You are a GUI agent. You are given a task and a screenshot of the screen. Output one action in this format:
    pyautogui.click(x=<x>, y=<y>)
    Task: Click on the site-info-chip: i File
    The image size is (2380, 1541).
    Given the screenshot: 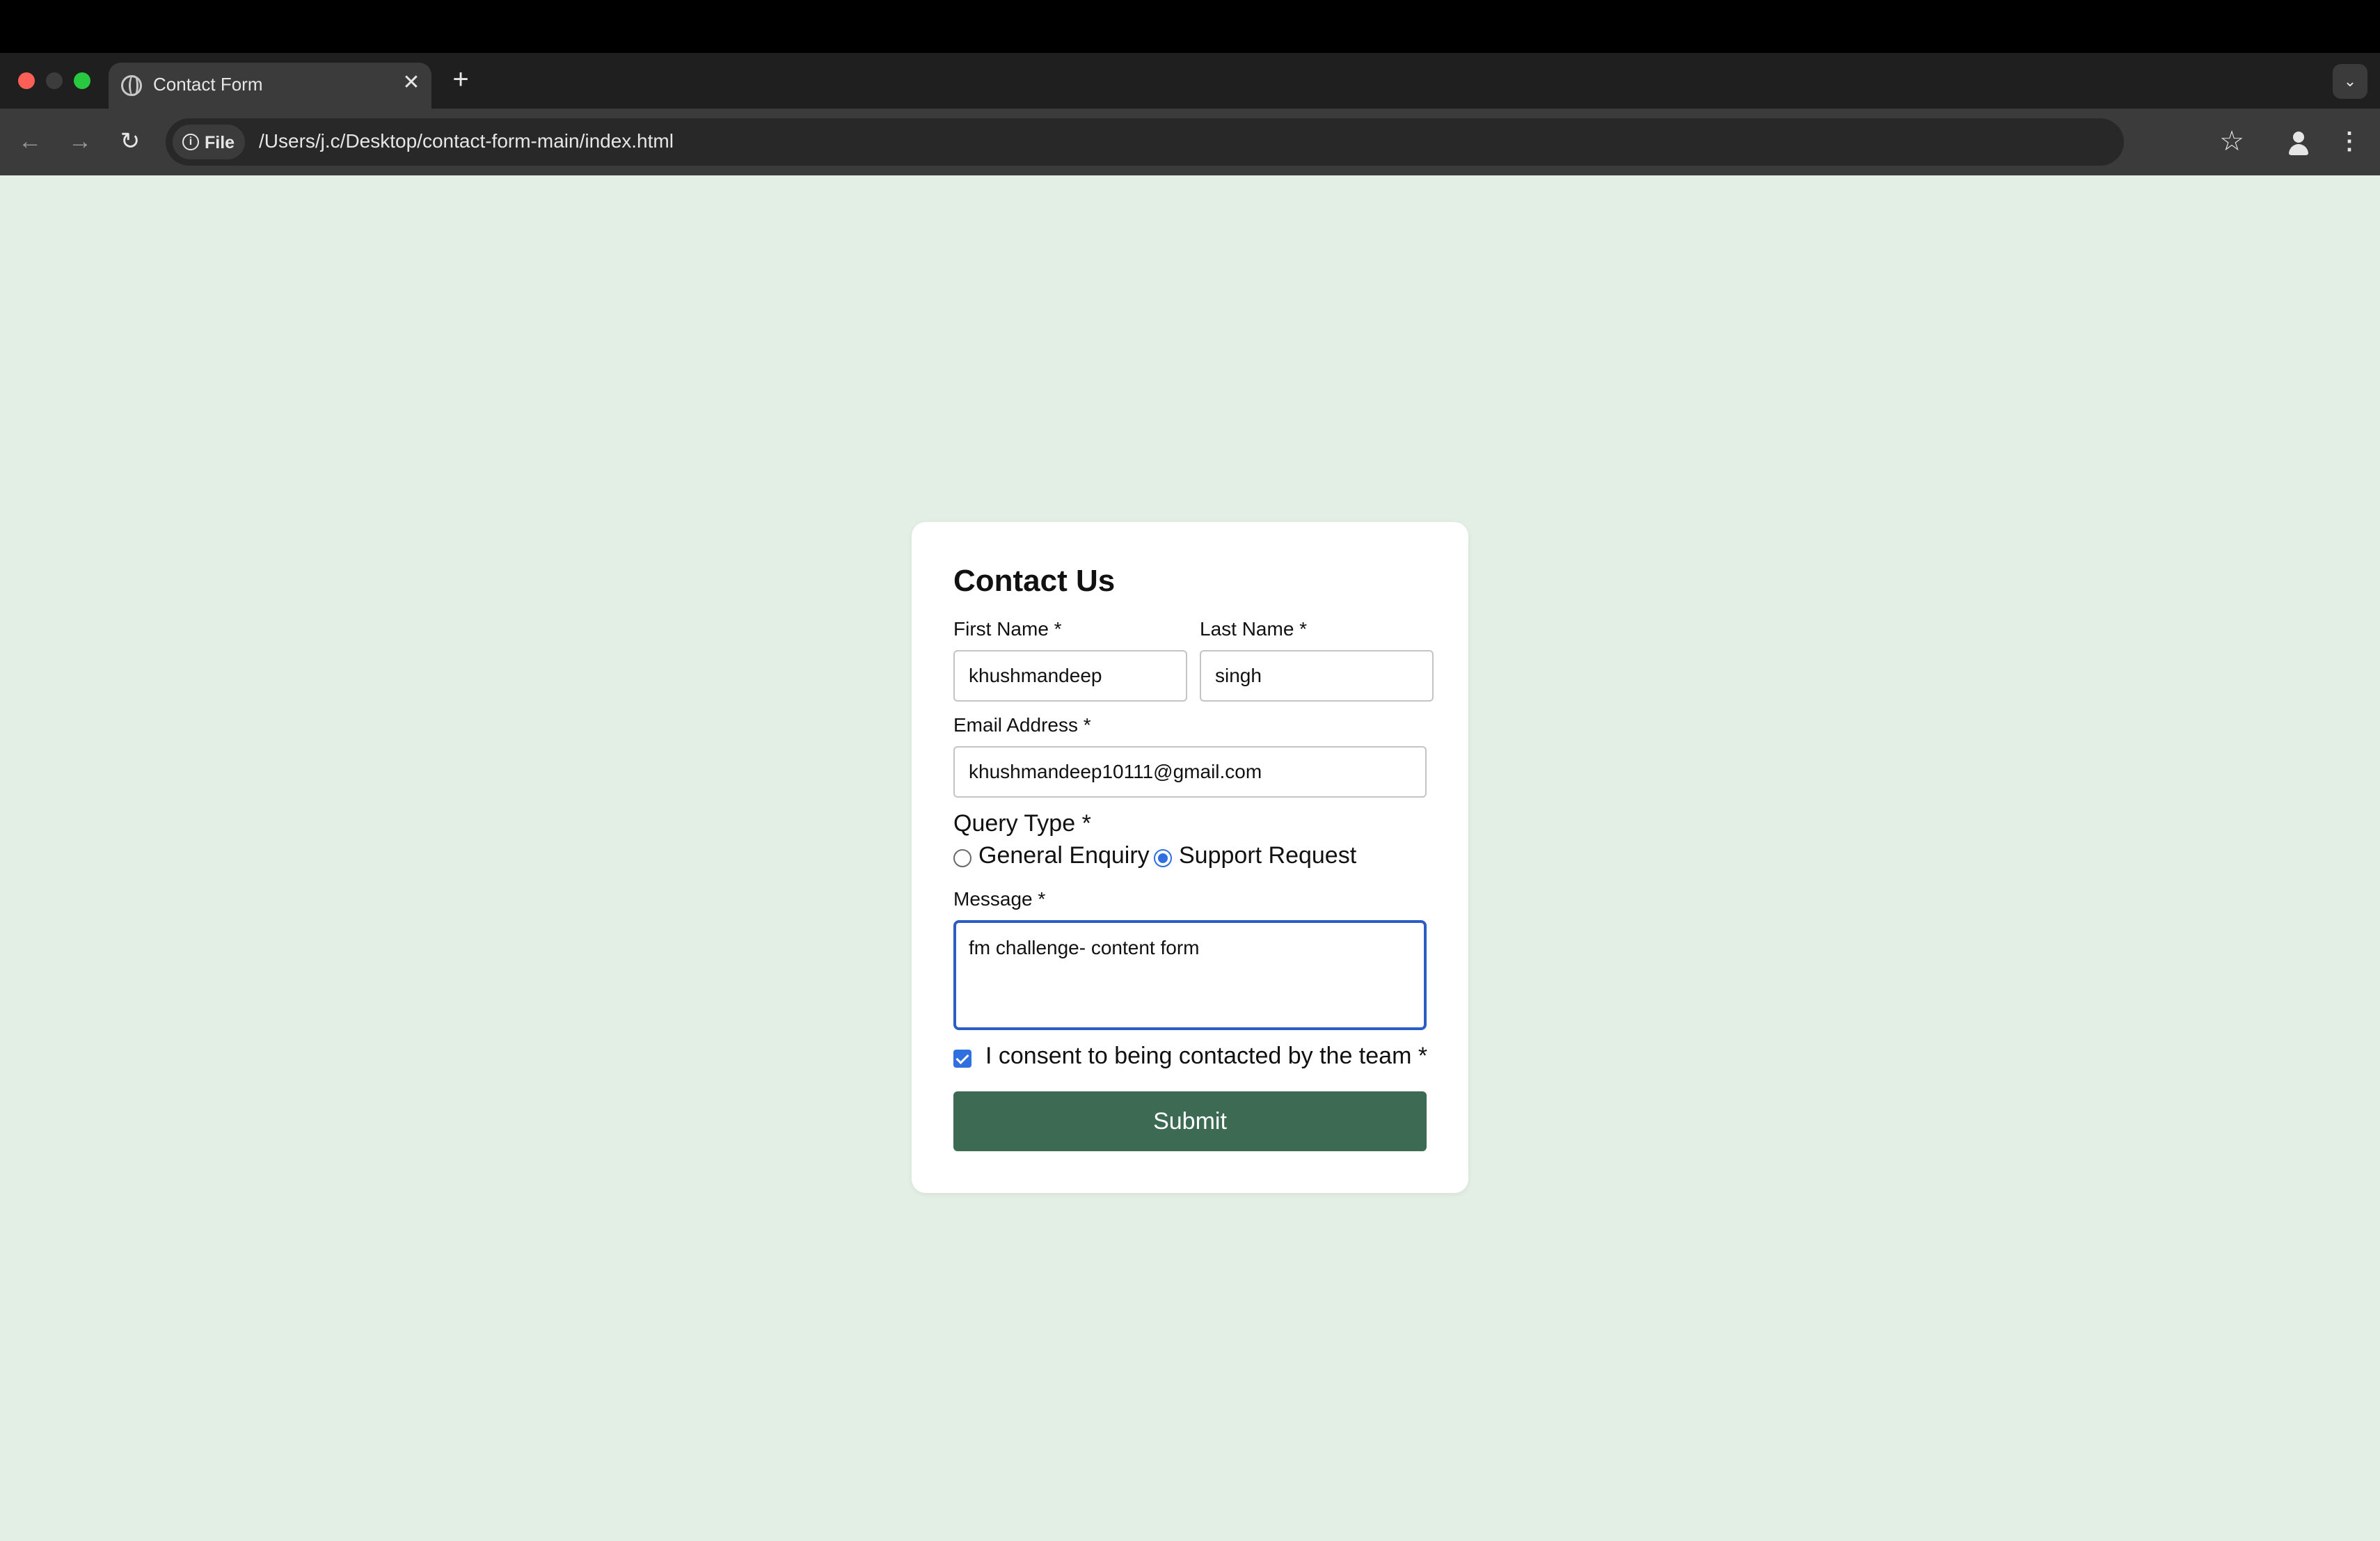 What is the action you would take?
    pyautogui.click(x=209, y=142)
    